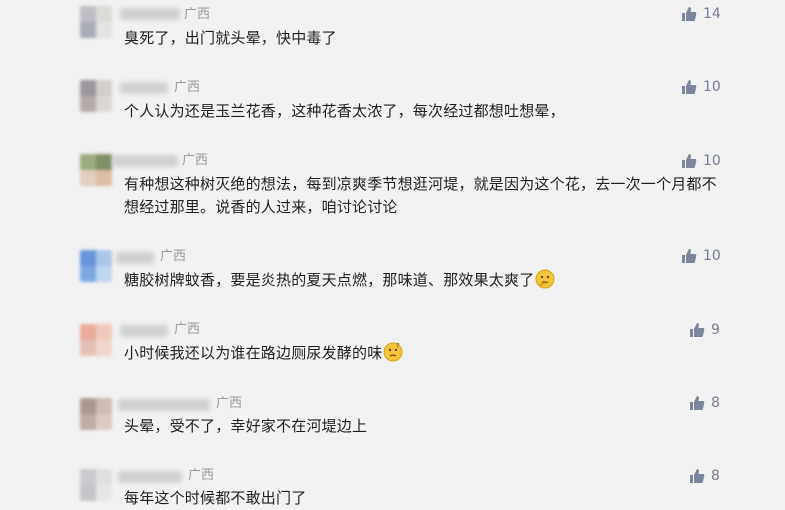 This screenshot has height=510, width=785. What do you see at coordinates (329, 280) in the screenshot?
I see `comment-text-body: 糖胶树牌蚊香，要是炎热的夏天点燃，那味道、那效果太爽了` at bounding box center [329, 280].